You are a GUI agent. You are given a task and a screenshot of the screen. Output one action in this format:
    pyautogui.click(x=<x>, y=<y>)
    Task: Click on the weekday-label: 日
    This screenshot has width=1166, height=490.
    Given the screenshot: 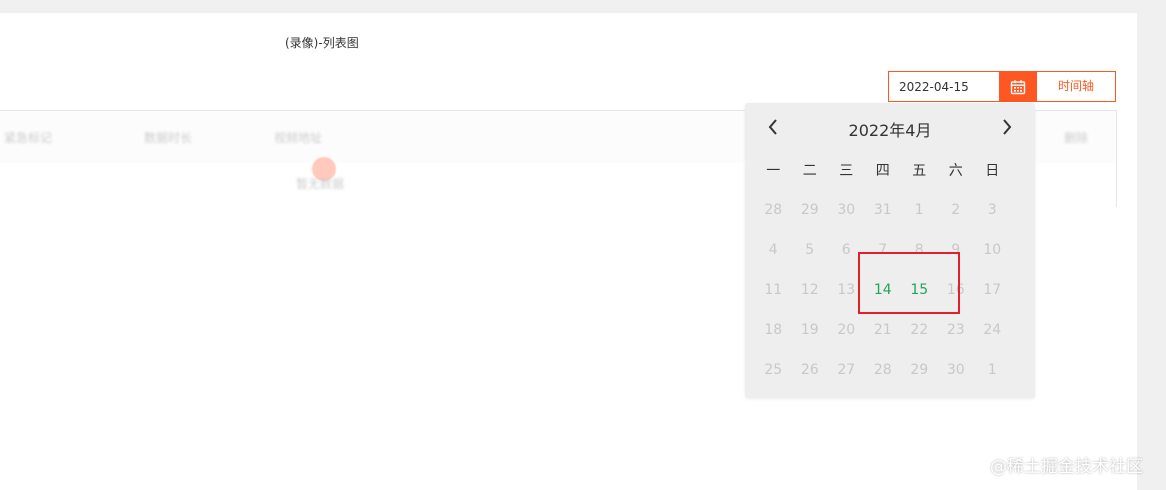 What is the action you would take?
    pyautogui.click(x=992, y=171)
    